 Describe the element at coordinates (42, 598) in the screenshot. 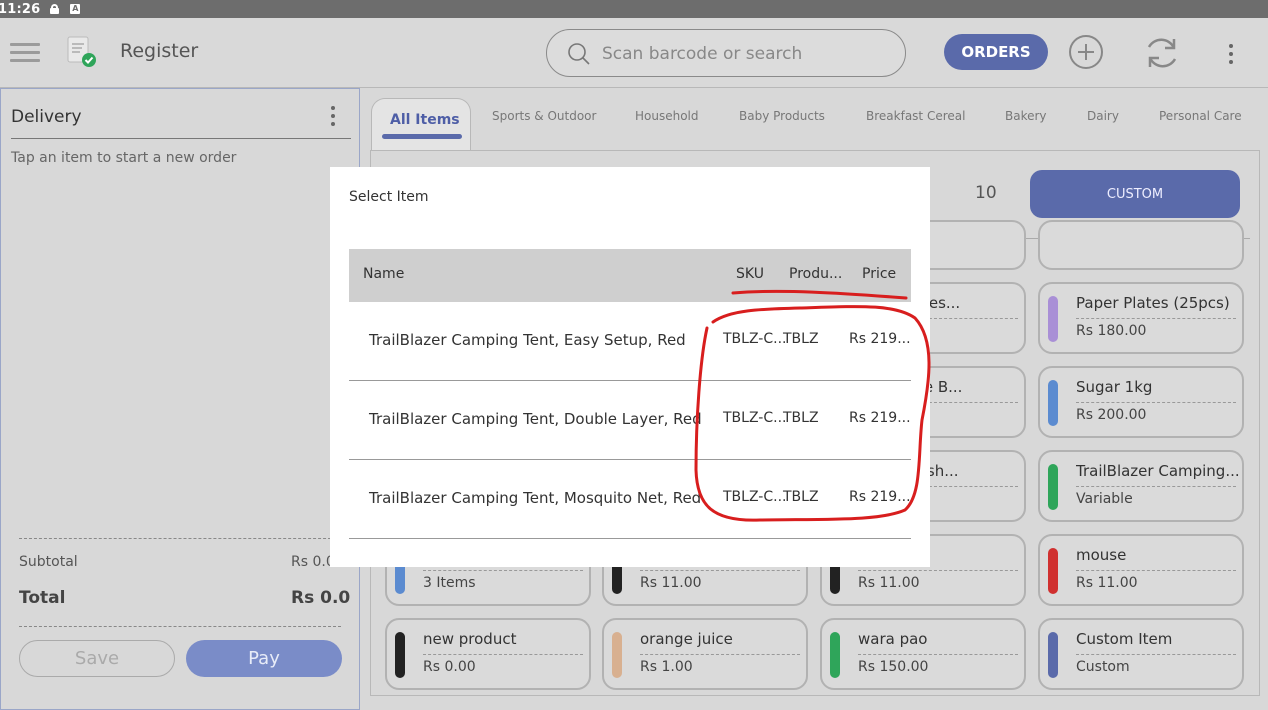

I see `total-label: Total` at that location.